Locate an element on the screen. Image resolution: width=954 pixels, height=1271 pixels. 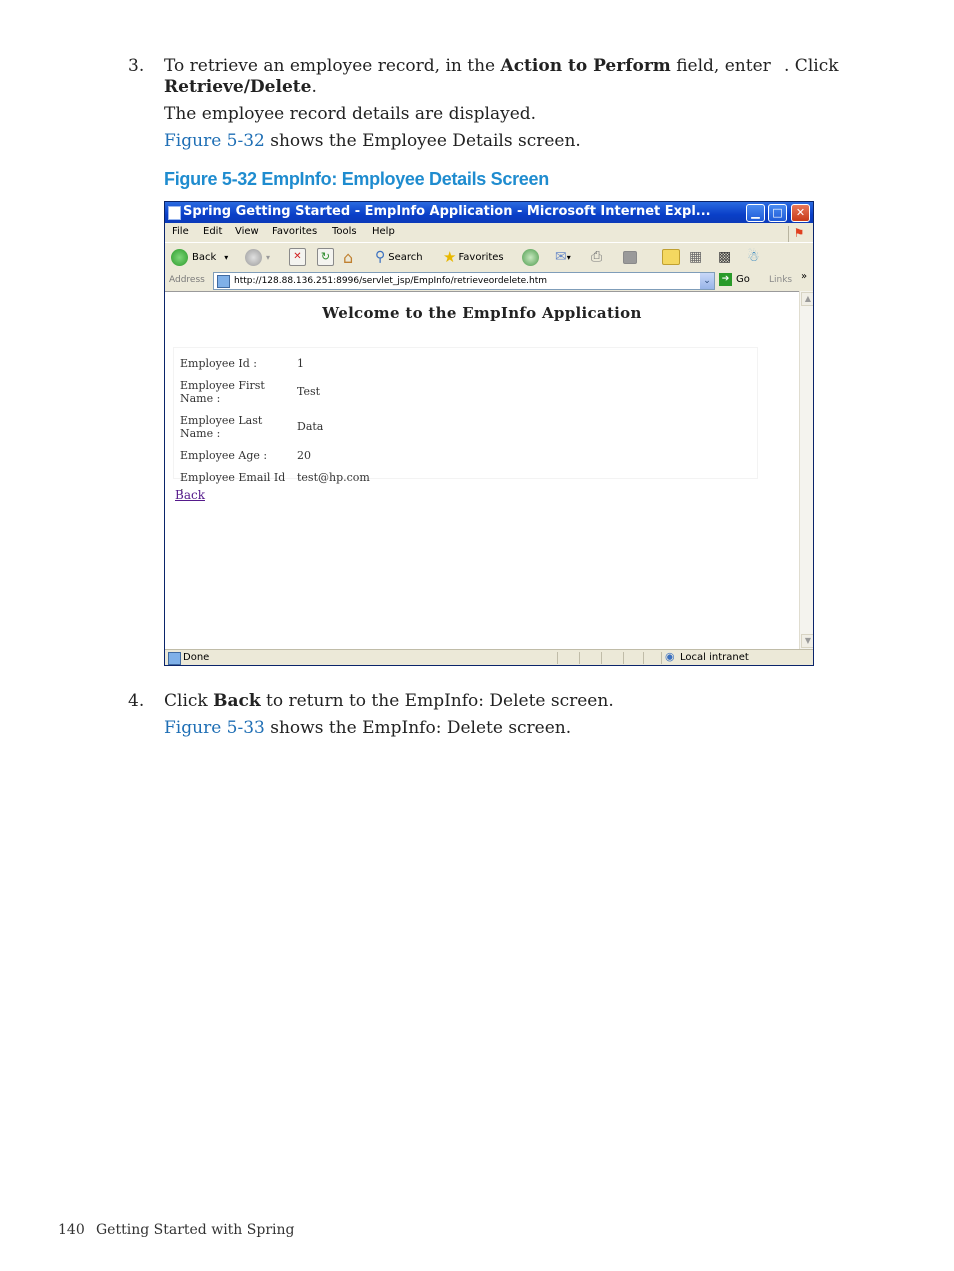
scroll-up-icon: ▲ is located at coordinates (807, 299).